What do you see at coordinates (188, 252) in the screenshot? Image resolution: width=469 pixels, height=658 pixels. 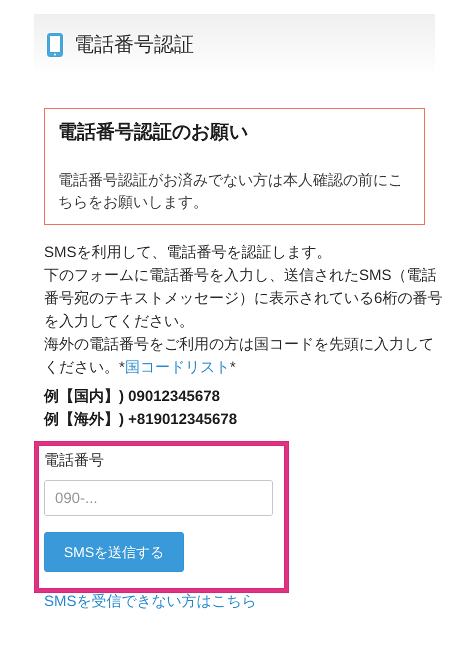 I see `description-text: SMSを利用して、電話番号を認証します。` at bounding box center [188, 252].